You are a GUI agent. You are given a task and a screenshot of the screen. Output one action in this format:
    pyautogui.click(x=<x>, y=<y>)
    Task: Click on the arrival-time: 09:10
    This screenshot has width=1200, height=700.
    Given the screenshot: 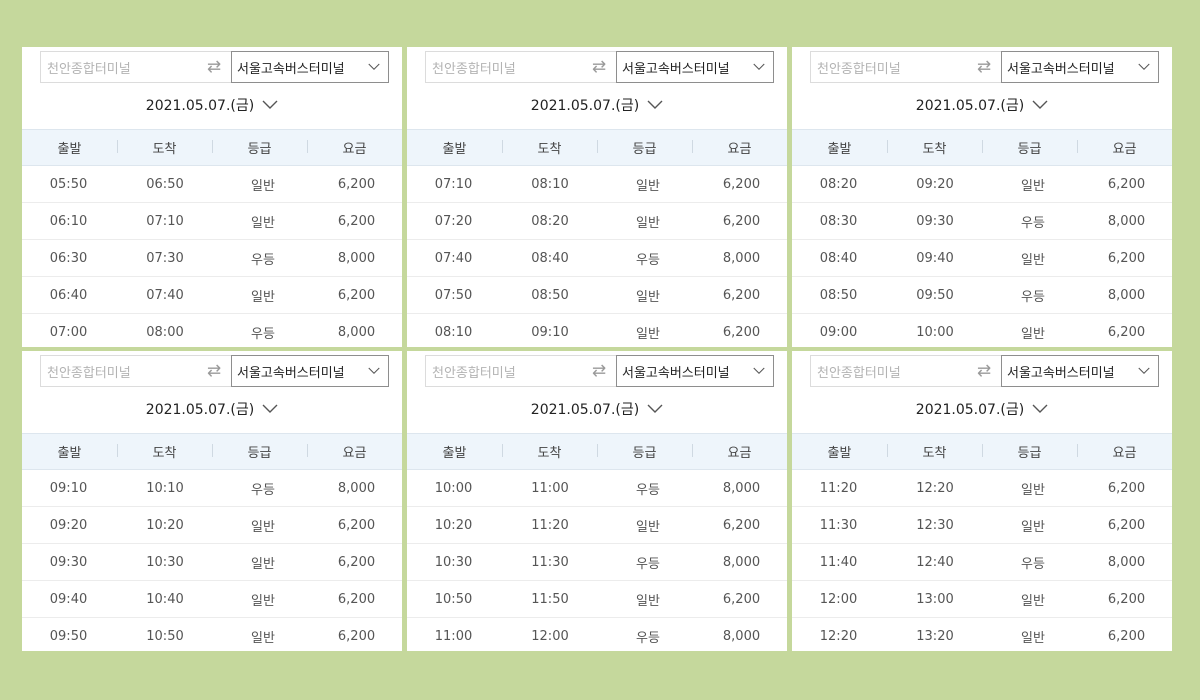 What is the action you would take?
    pyautogui.click(x=550, y=332)
    